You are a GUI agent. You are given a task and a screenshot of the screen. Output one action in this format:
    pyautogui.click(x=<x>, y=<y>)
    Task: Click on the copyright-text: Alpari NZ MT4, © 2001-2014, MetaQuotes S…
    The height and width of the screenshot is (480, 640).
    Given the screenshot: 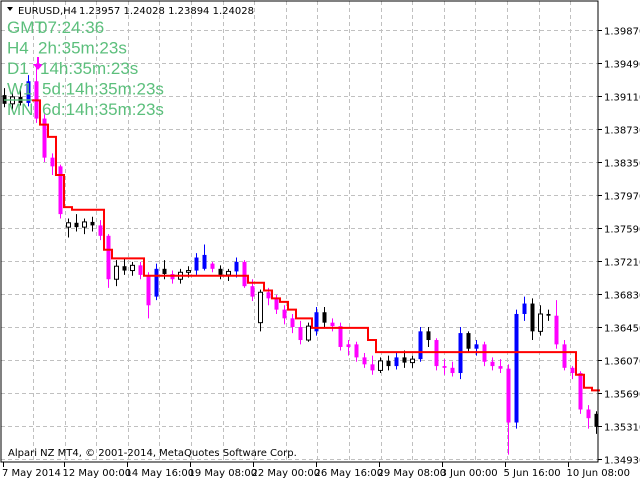 What is the action you would take?
    pyautogui.click(x=152, y=453)
    